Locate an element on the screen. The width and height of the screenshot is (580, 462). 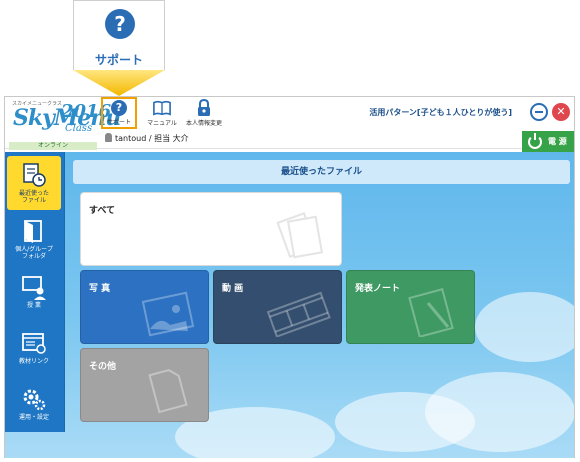
tile-photos: 写 真 is located at coordinates (144, 307).